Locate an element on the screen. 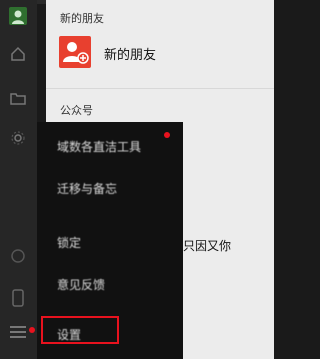 The image size is (320, 359). menu-badge-dot is located at coordinates (32, 330).